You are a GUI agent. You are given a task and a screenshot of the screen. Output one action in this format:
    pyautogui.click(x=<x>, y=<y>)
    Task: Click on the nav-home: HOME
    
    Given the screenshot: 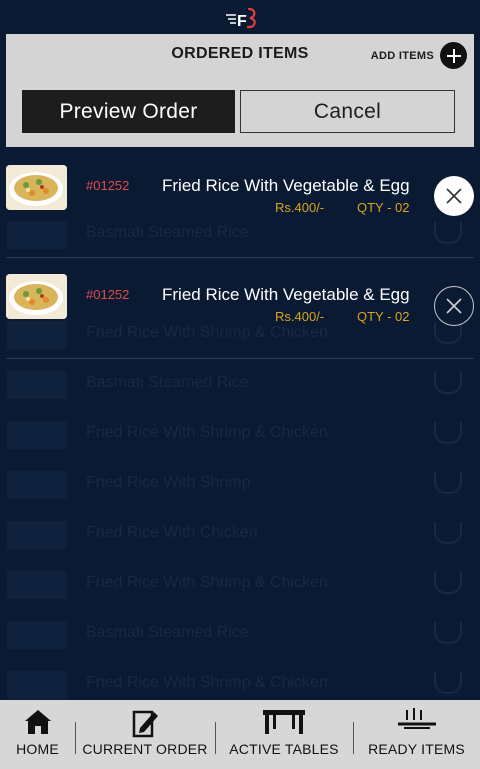 What is the action you would take?
    pyautogui.click(x=37, y=734)
    